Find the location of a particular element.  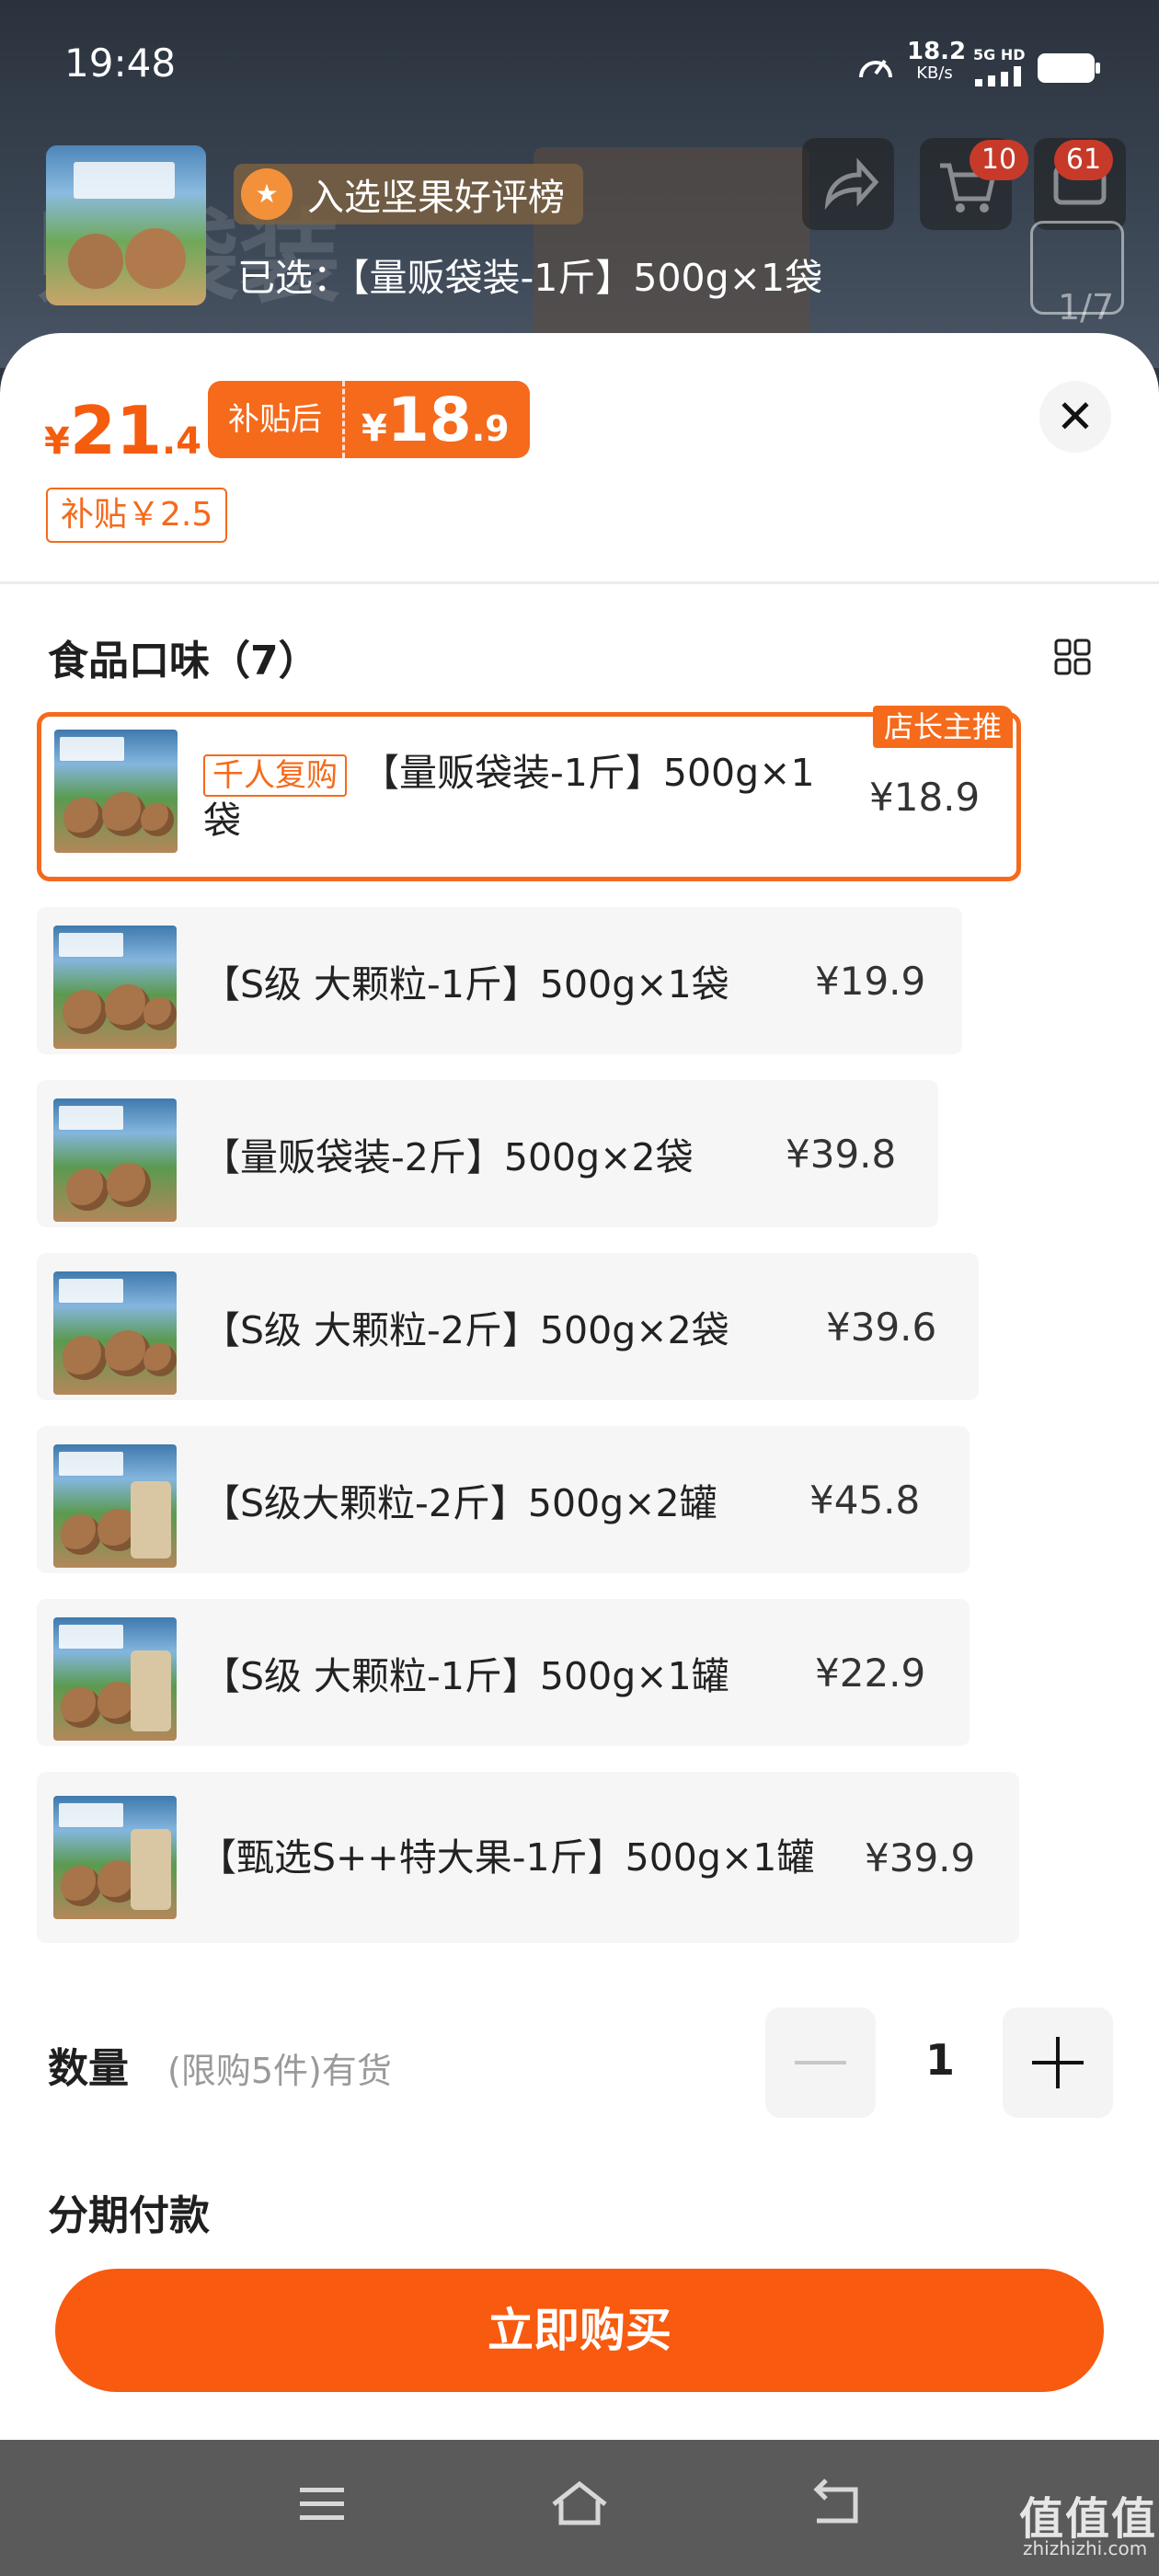

battery-icon is located at coordinates (1069, 68).